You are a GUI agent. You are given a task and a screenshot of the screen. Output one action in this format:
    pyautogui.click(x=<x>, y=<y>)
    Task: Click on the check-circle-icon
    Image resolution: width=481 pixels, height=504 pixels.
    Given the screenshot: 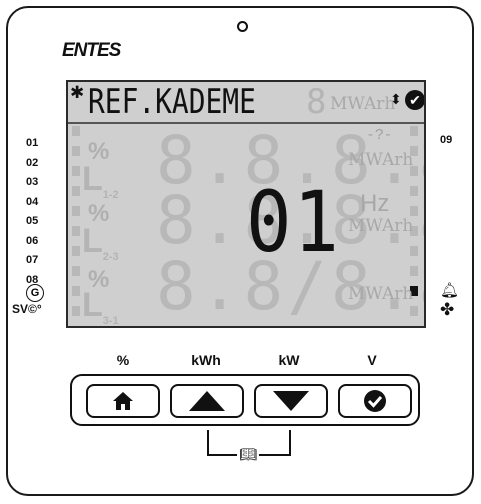 What is the action you would take?
    pyautogui.click(x=375, y=401)
    